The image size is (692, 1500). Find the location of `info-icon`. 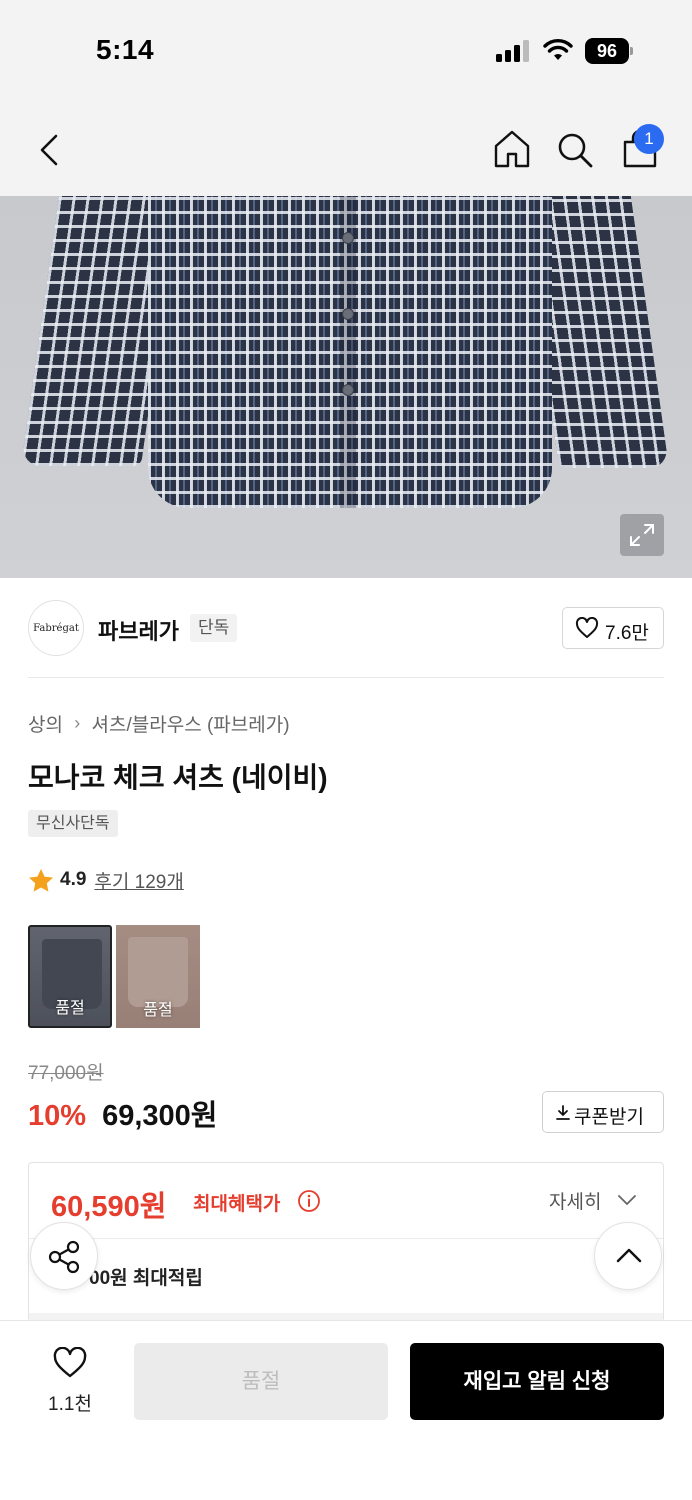

info-icon is located at coordinates (309, 1201).